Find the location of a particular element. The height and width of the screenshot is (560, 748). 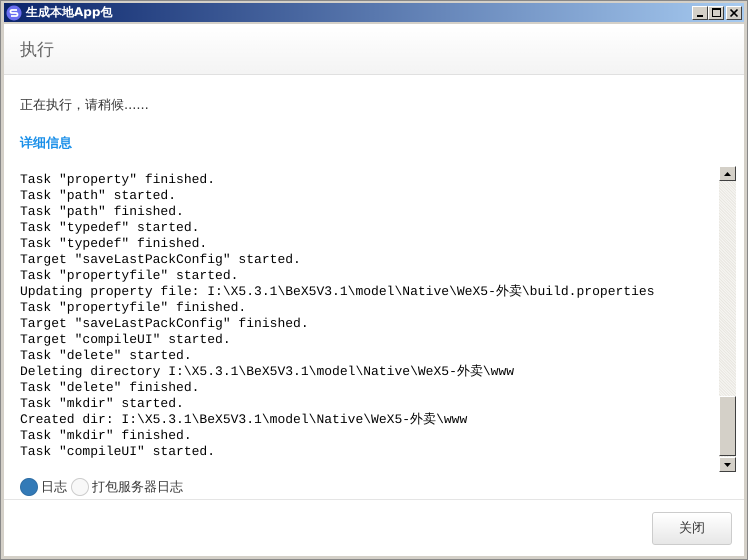

log-line: Updating property file: I:\X5.3.1\BeX5V3.1\model\Native\WeX5-外卖\build.properties is located at coordinates (338, 292).